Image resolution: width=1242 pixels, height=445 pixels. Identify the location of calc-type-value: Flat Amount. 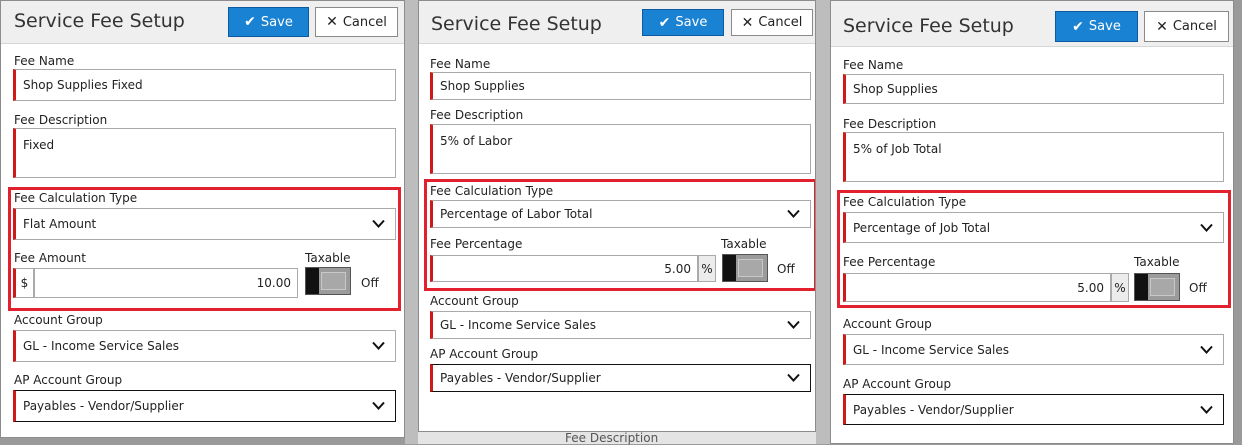
(60, 224).